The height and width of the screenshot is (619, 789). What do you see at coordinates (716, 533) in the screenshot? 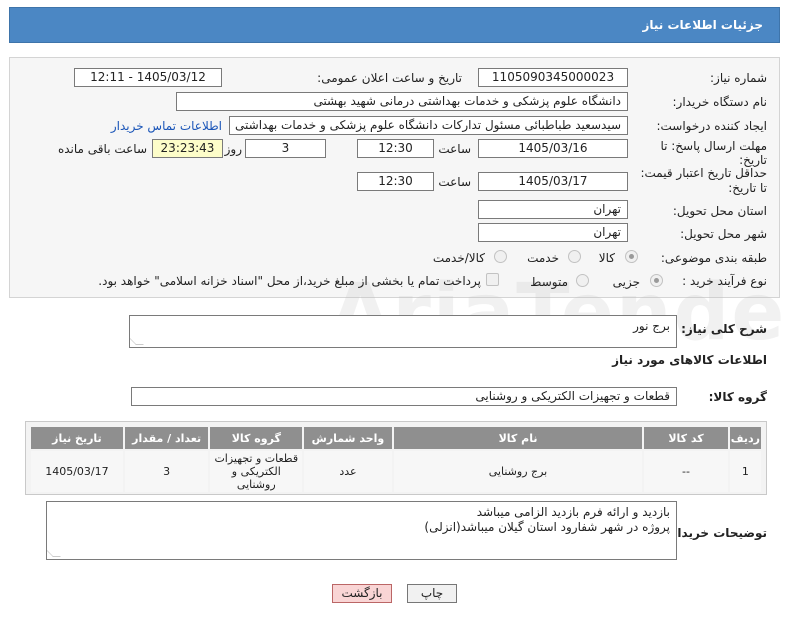
I see `buyer-notes-label: توضیحات خریدار:` at bounding box center [716, 533].